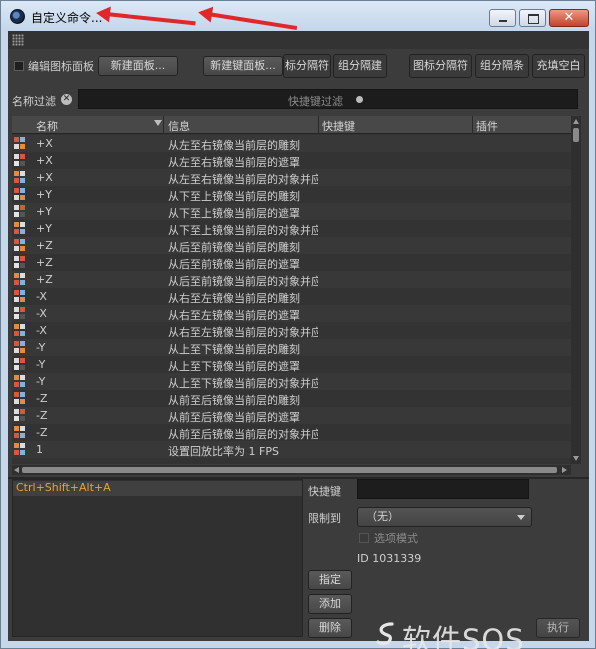 This screenshot has width=596, height=649. I want to click on table-row: -X 从右至左镜像当前层的遮罩, so click(291, 313).